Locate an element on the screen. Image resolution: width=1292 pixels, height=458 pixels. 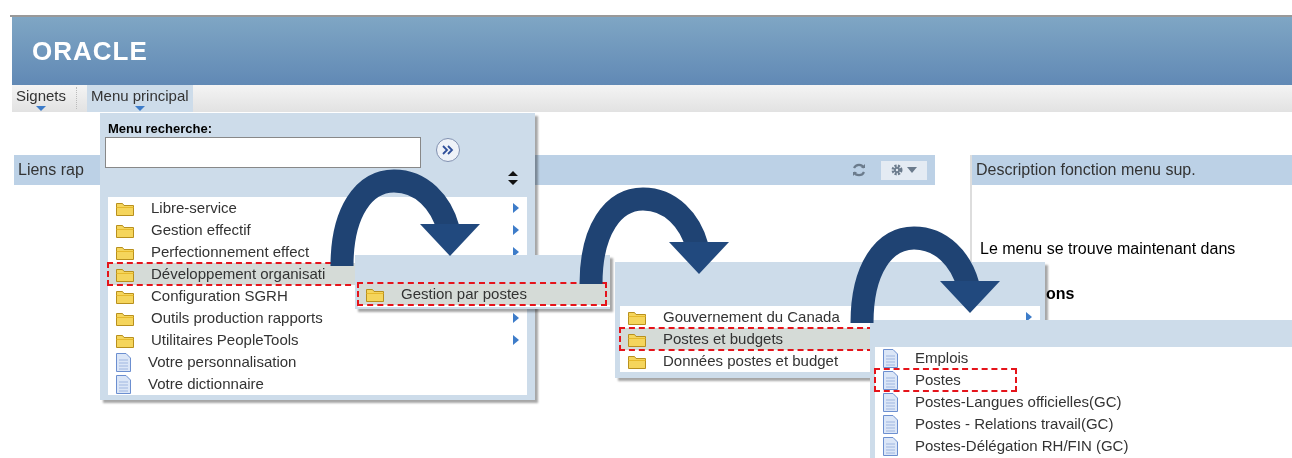
menu-item: Emplois is located at coordinates (922, 358).